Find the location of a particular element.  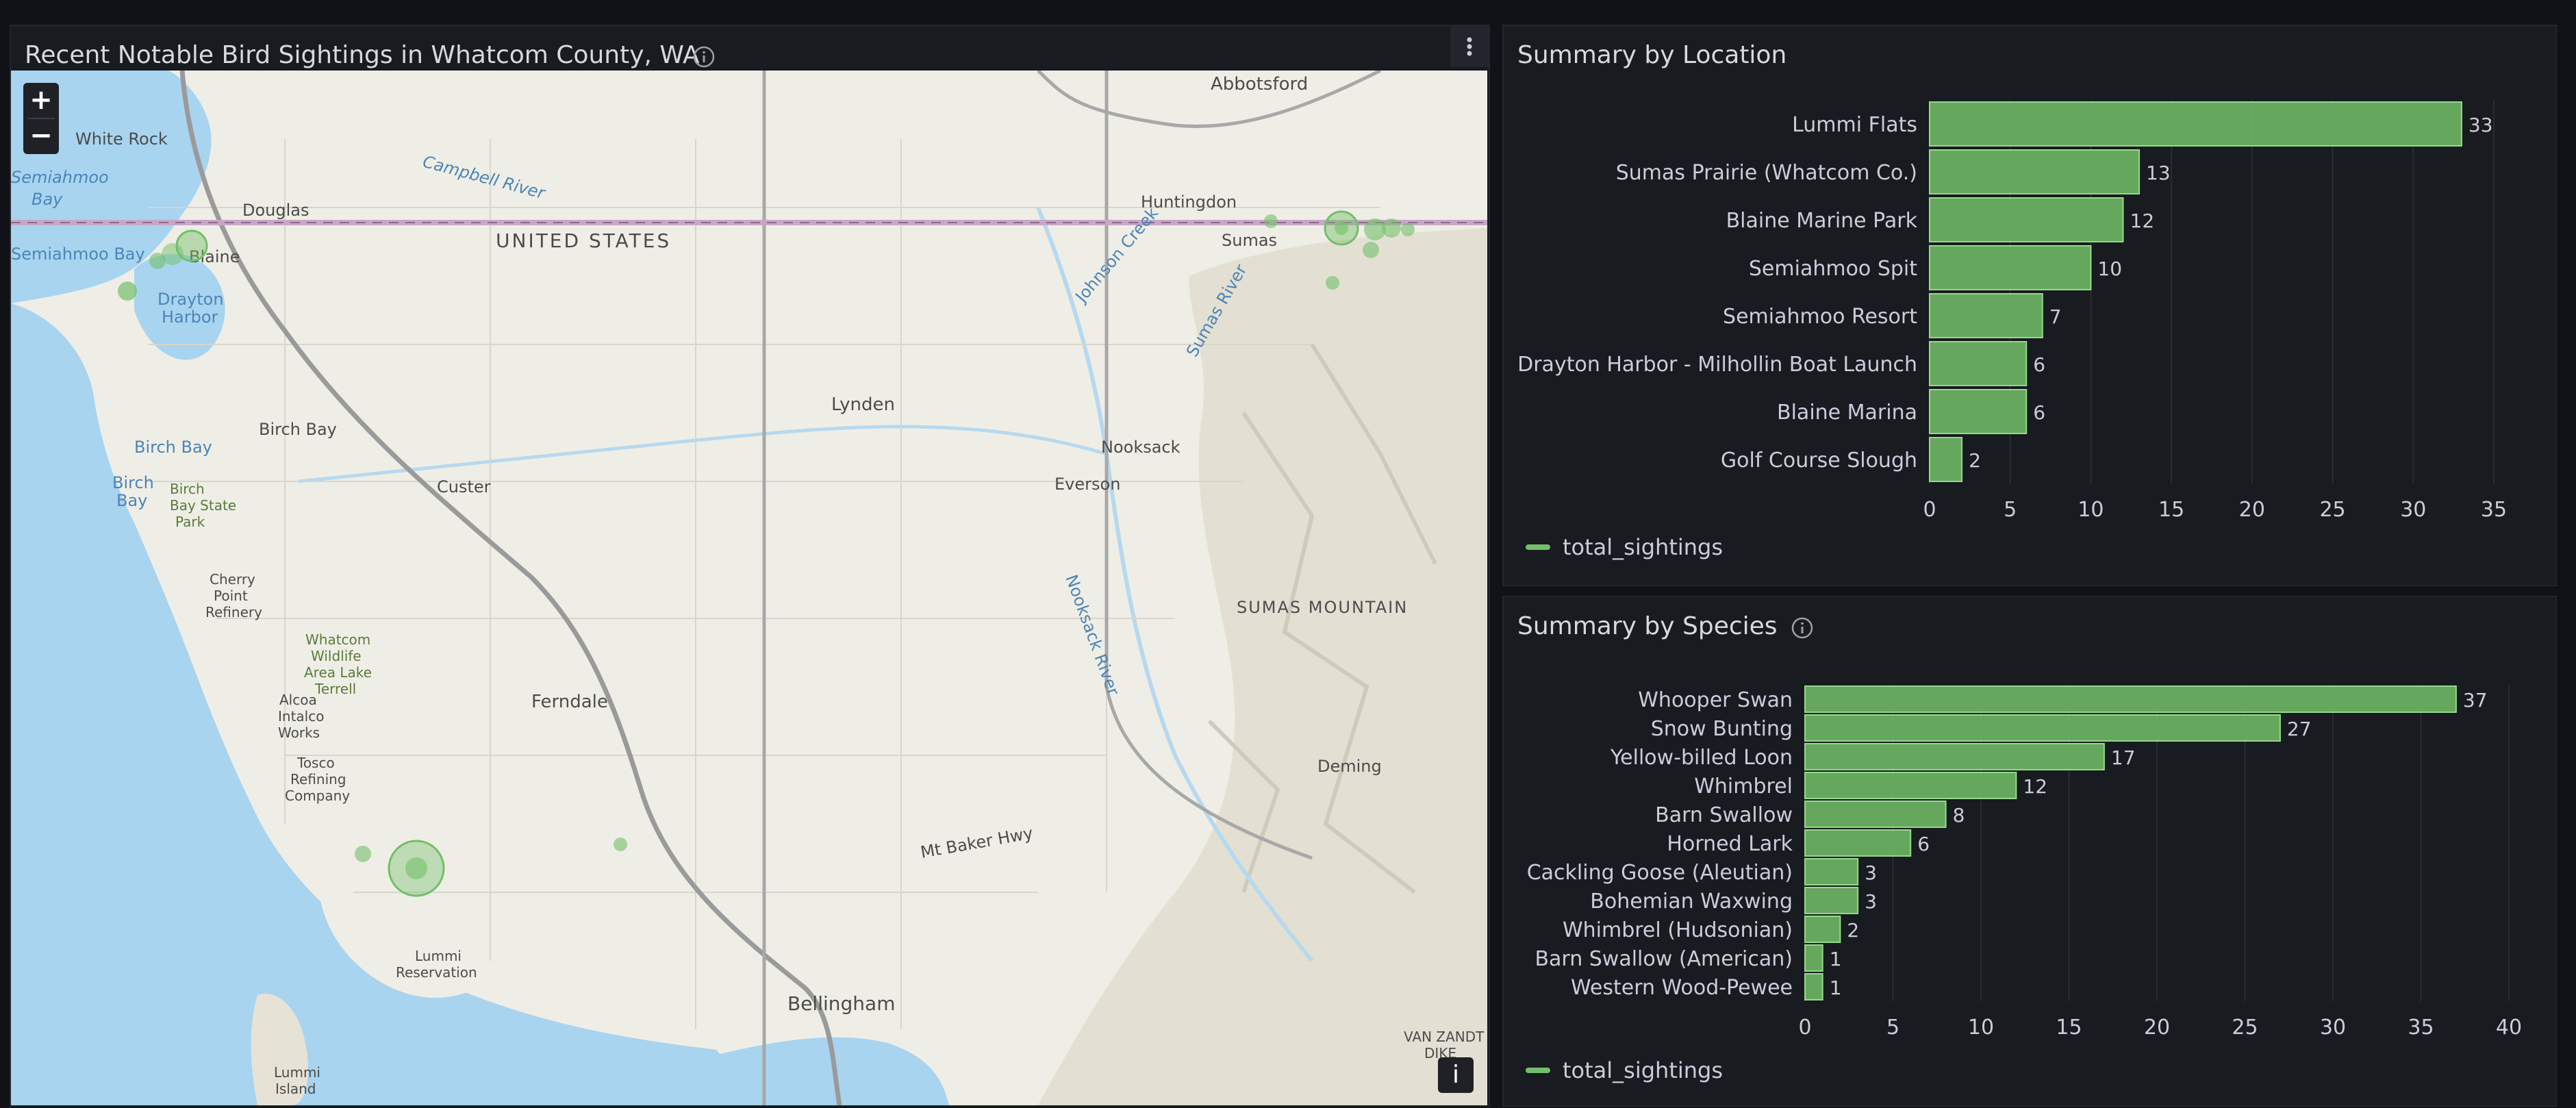

svg-text: Bay State is located at coordinates (203, 505).